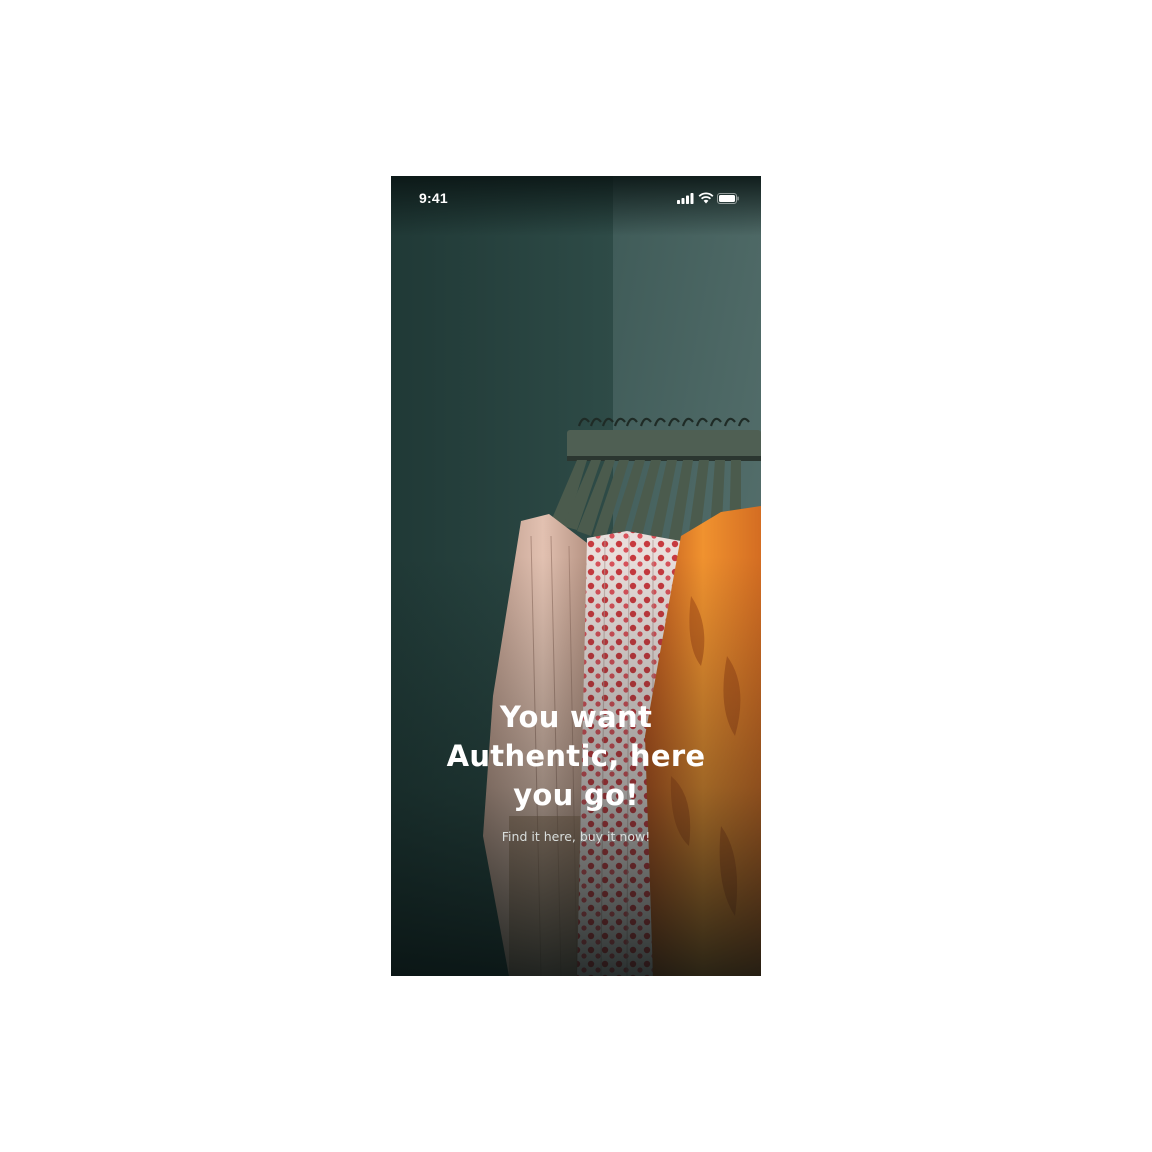 This screenshot has height=1152, width=1152. I want to click on hero-headline: You want Authentic, here you go!, so click(576, 756).